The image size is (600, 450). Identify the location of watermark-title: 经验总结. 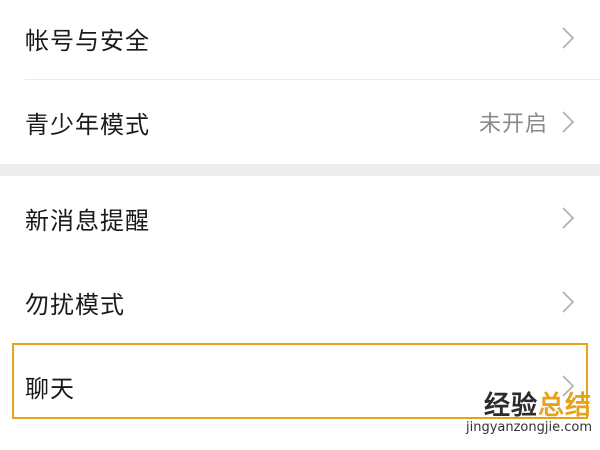
(529, 406).